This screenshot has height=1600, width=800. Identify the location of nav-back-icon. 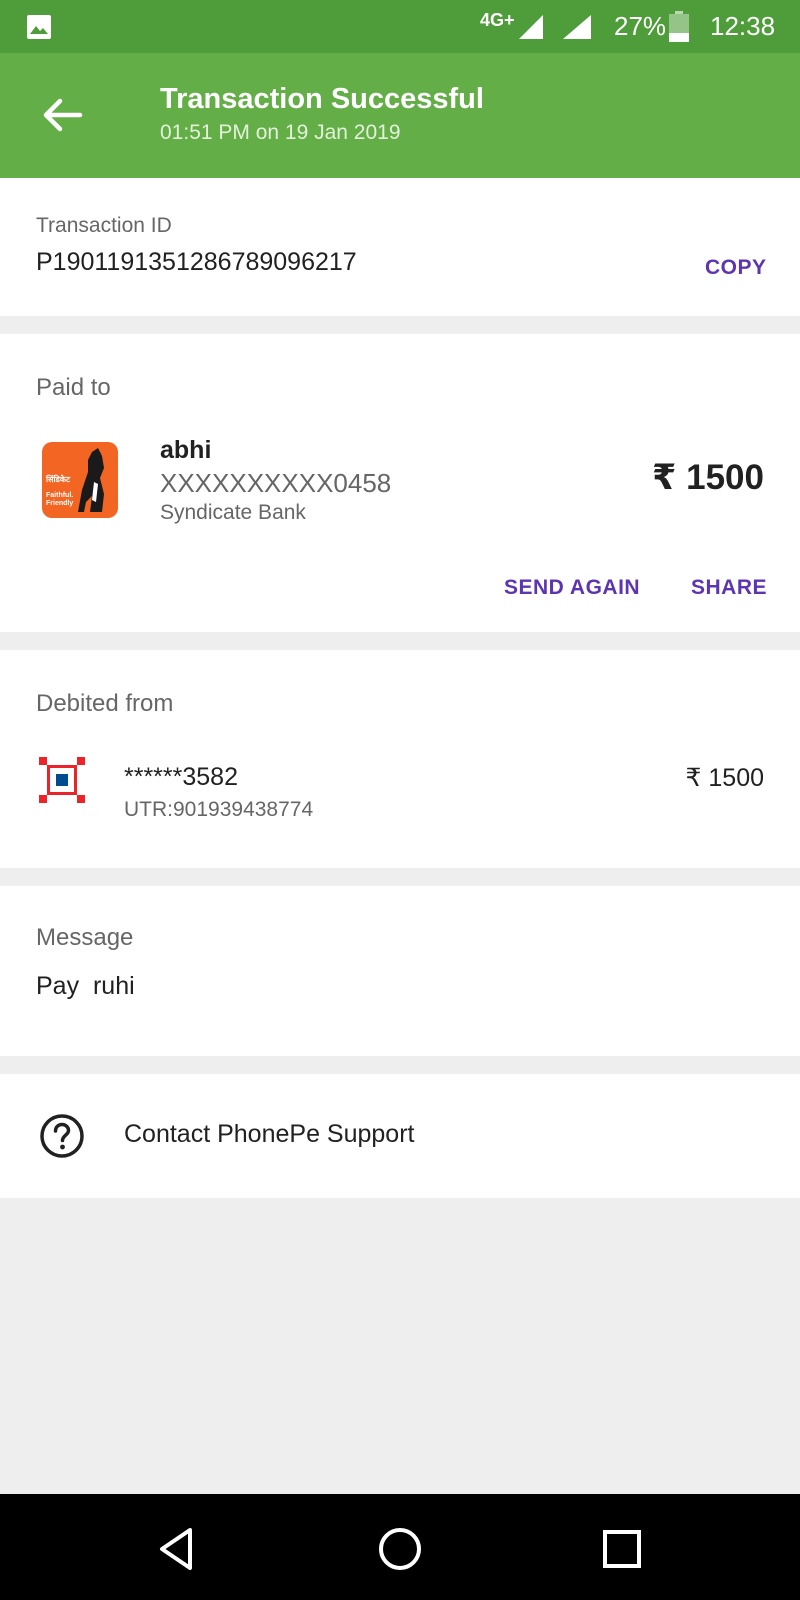
(177, 1549).